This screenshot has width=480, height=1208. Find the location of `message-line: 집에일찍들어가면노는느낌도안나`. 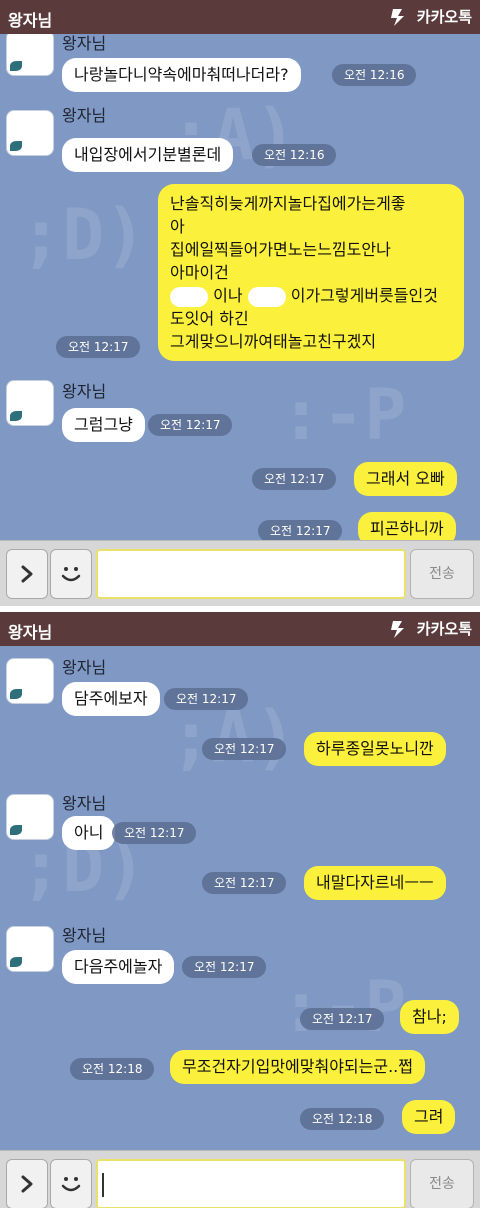

message-line: 집에일찍들어가면노는느낌도안나 is located at coordinates (280, 249).